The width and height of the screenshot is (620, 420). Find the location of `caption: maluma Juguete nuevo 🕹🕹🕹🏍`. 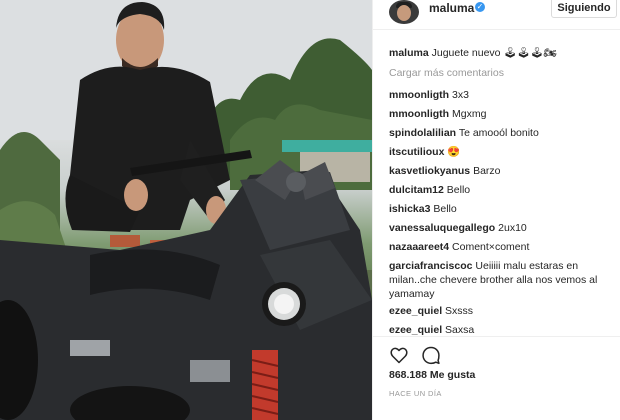

caption: maluma Juguete nuevo 🕹🕹🕹🏍 is located at coordinates (502, 53).